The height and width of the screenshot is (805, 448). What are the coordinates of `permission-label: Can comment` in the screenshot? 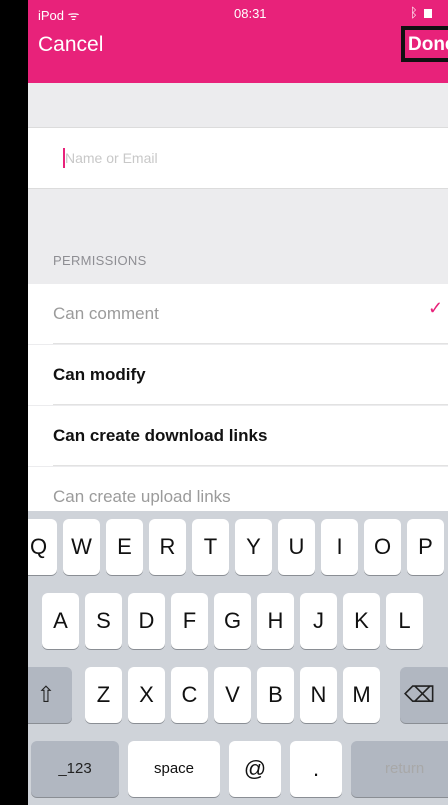 It's located at (106, 313).